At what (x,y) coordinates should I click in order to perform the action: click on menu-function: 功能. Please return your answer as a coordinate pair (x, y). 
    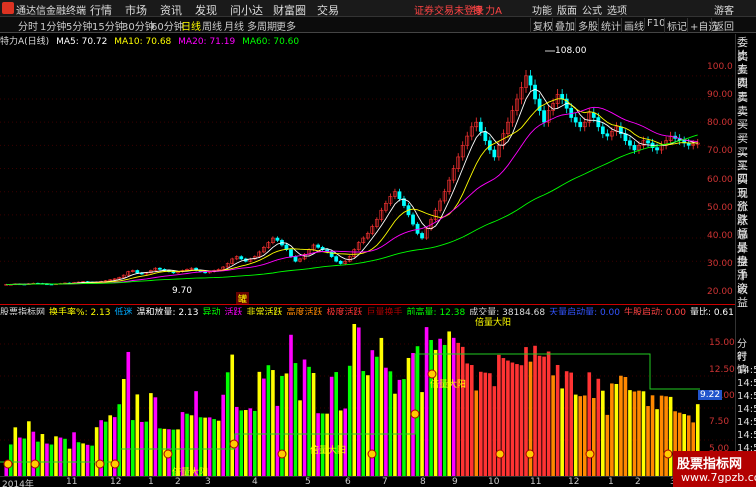
    Looking at the image, I should click on (542, 9).